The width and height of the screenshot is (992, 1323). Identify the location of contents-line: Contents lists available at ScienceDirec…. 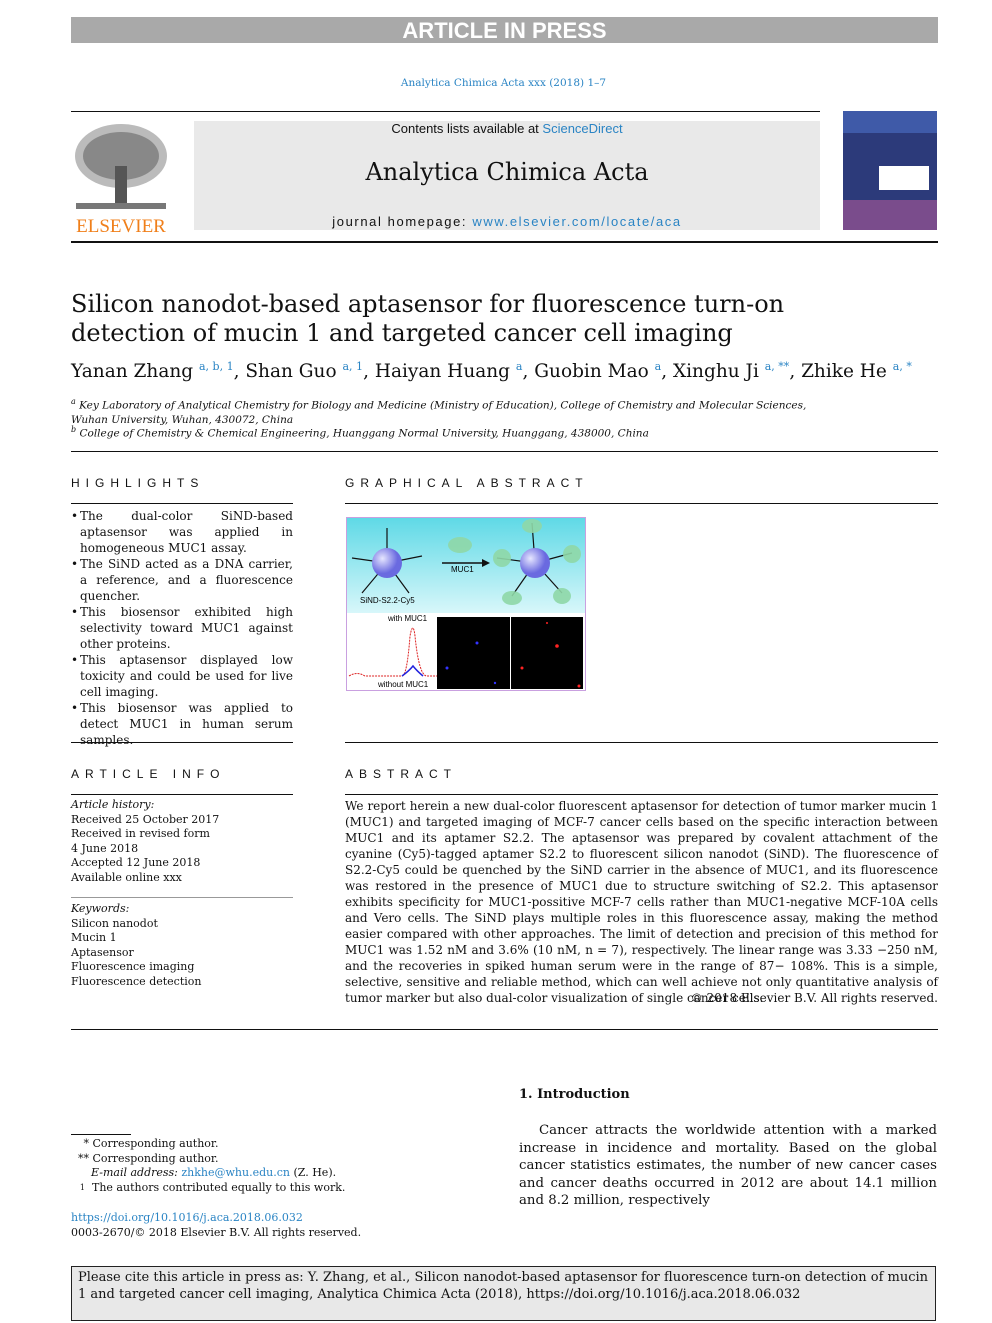
(507, 128).